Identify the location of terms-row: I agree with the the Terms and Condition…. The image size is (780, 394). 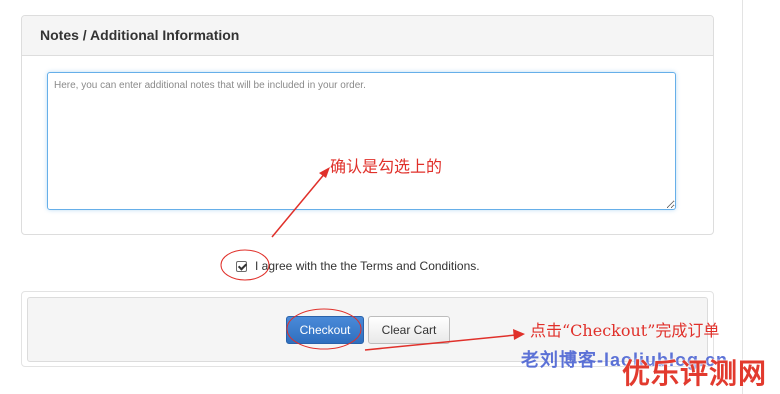
(358, 266).